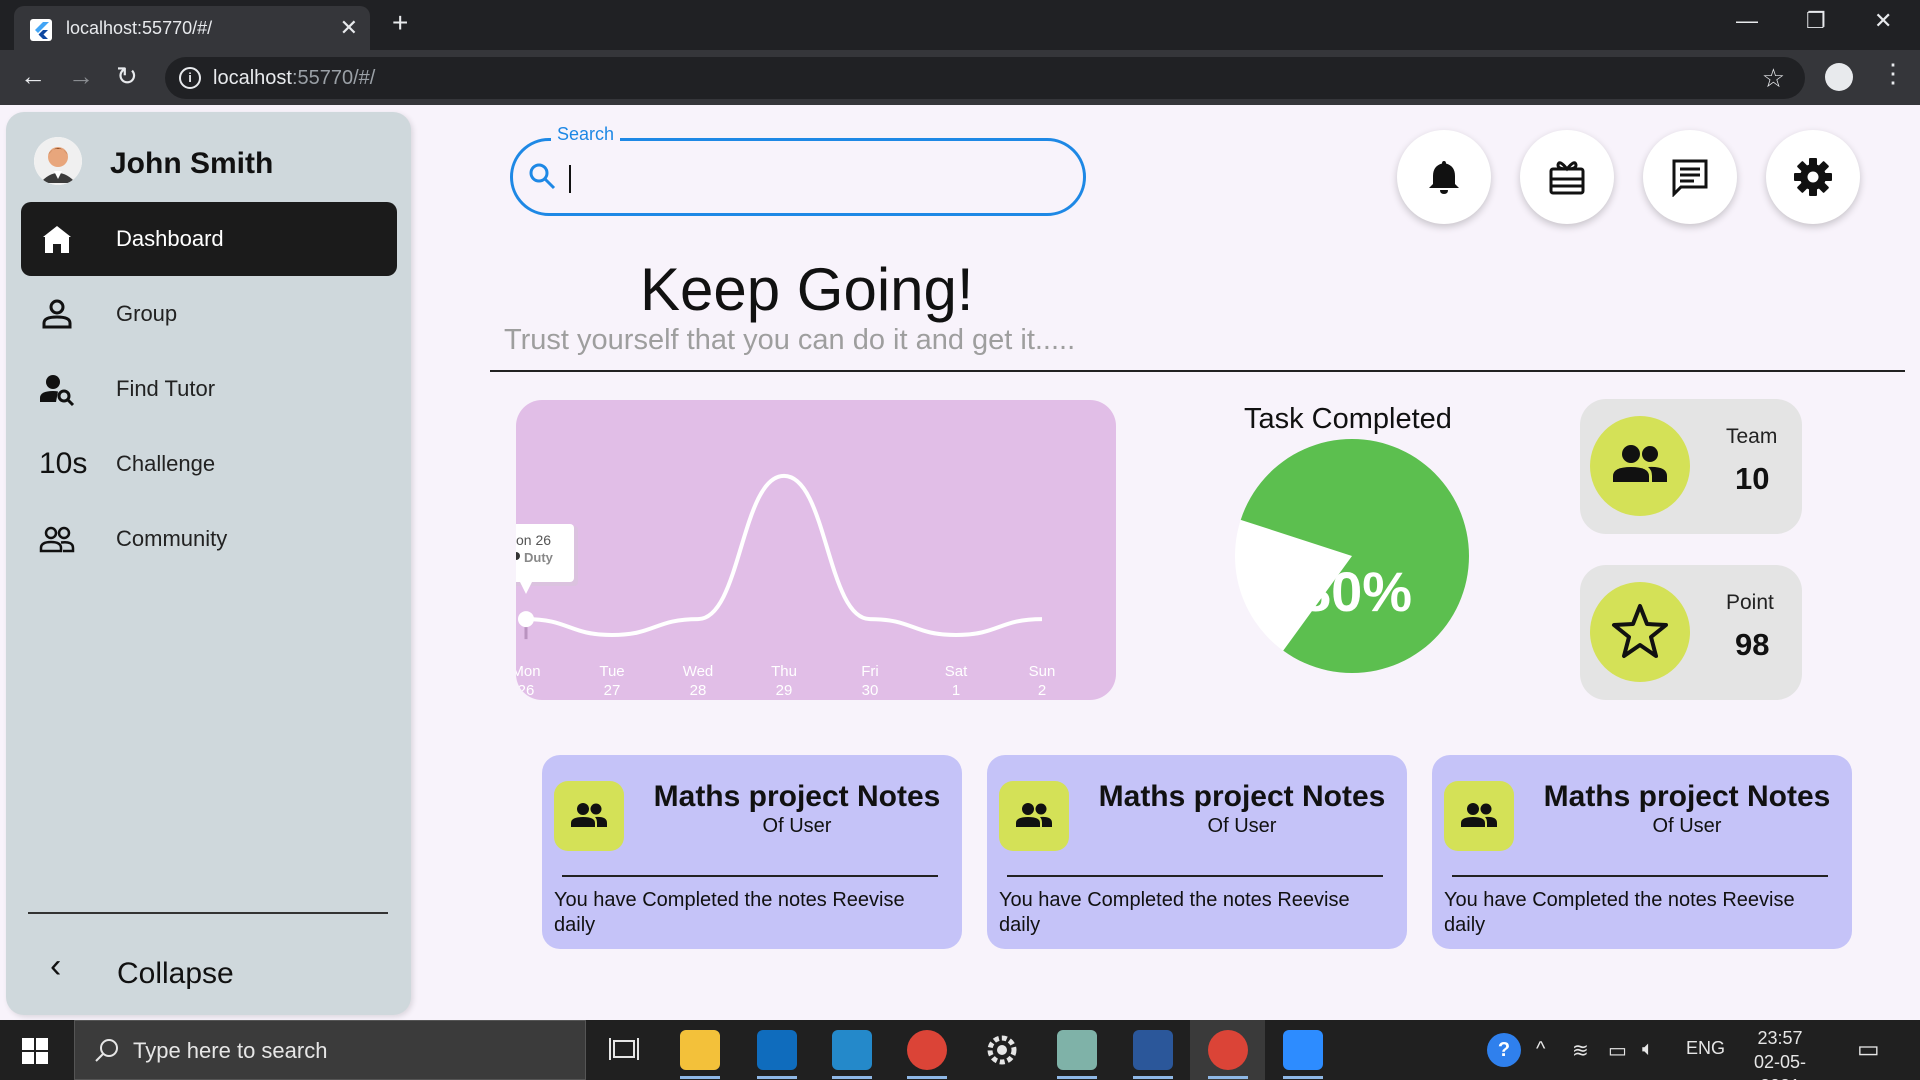 The image size is (1920, 1080). Describe the element at coordinates (870, 690) in the screenshot. I see `x-tick-date: 30` at that location.